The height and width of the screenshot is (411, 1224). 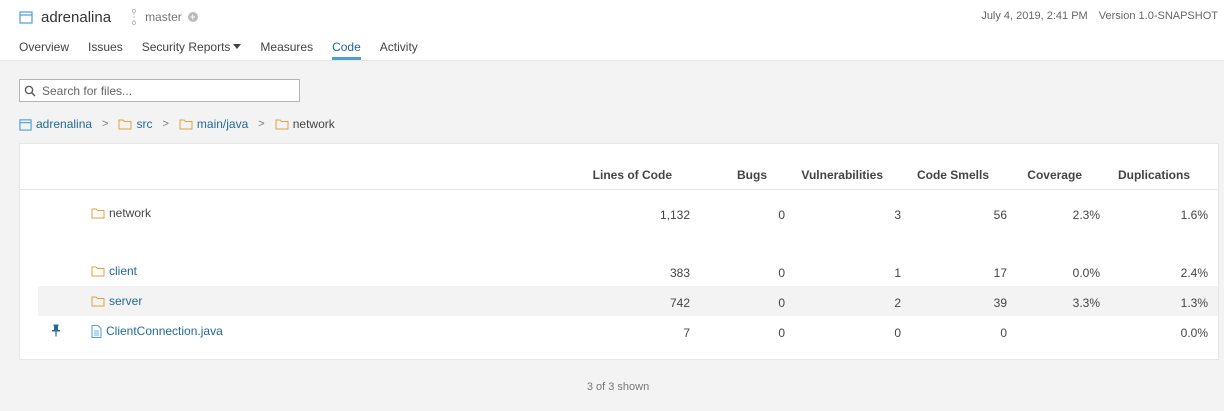 What do you see at coordinates (686, 333) in the screenshot?
I see `cell-loc: 7` at bounding box center [686, 333].